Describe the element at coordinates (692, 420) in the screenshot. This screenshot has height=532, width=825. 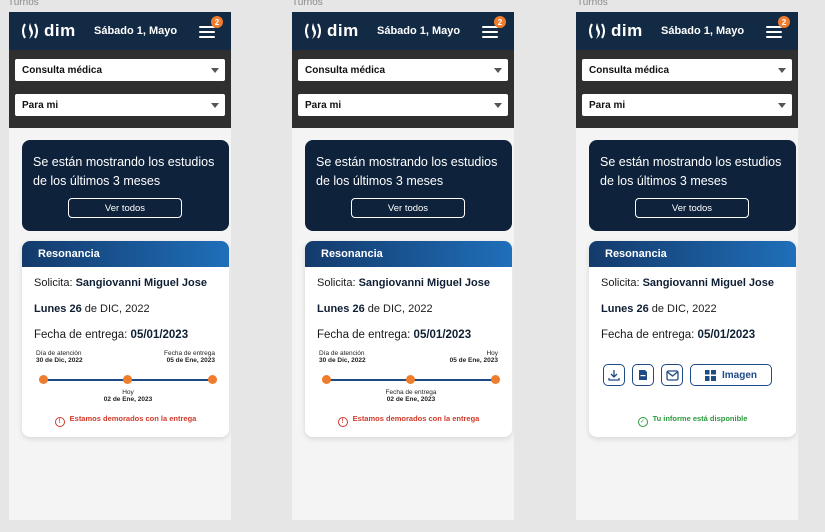
I see `report-ready-status: ✓ Tu informe está disponible` at that location.